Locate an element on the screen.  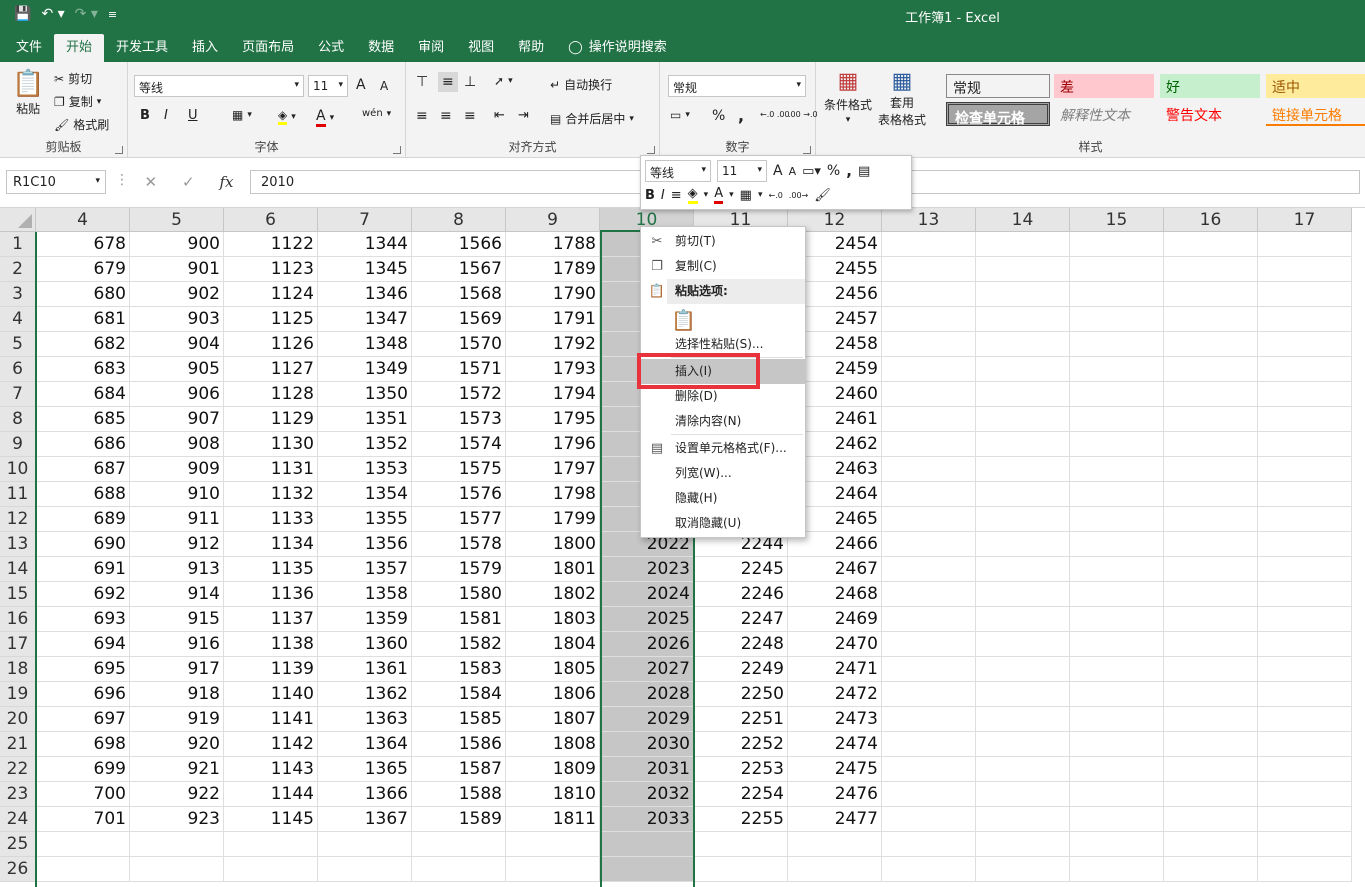
grid-cell: 2248 is located at coordinates (741, 644).